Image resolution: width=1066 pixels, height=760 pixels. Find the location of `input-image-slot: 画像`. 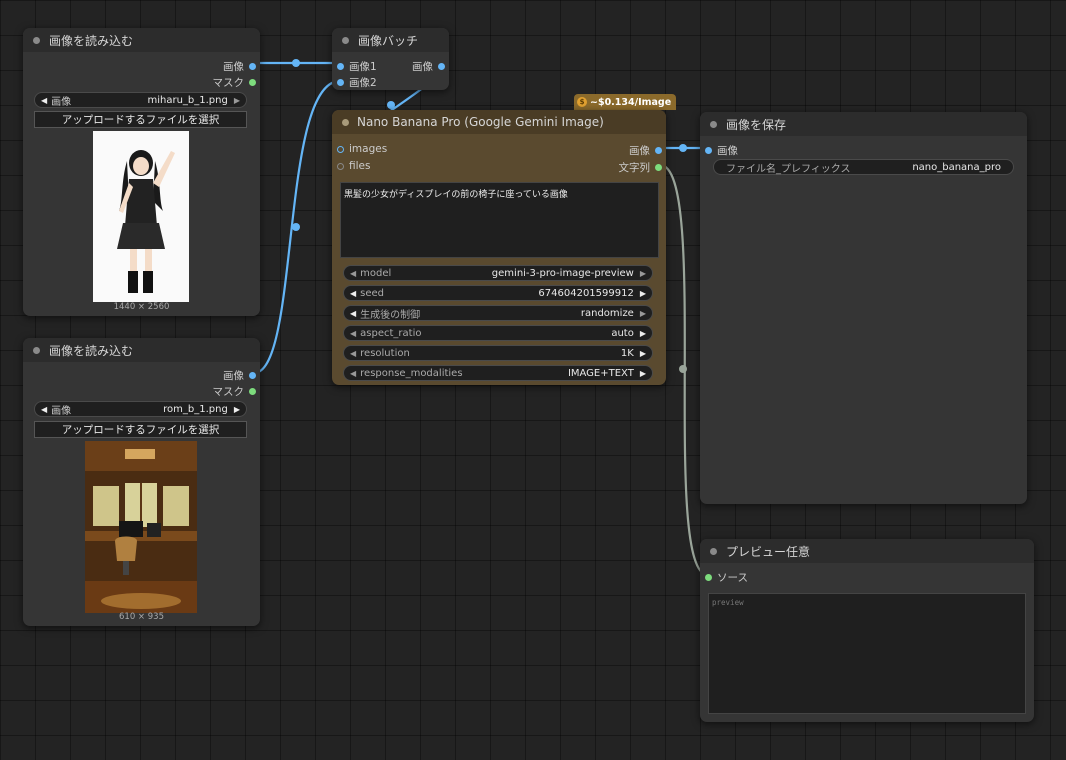

input-image-slot: 画像 is located at coordinates (721, 150).